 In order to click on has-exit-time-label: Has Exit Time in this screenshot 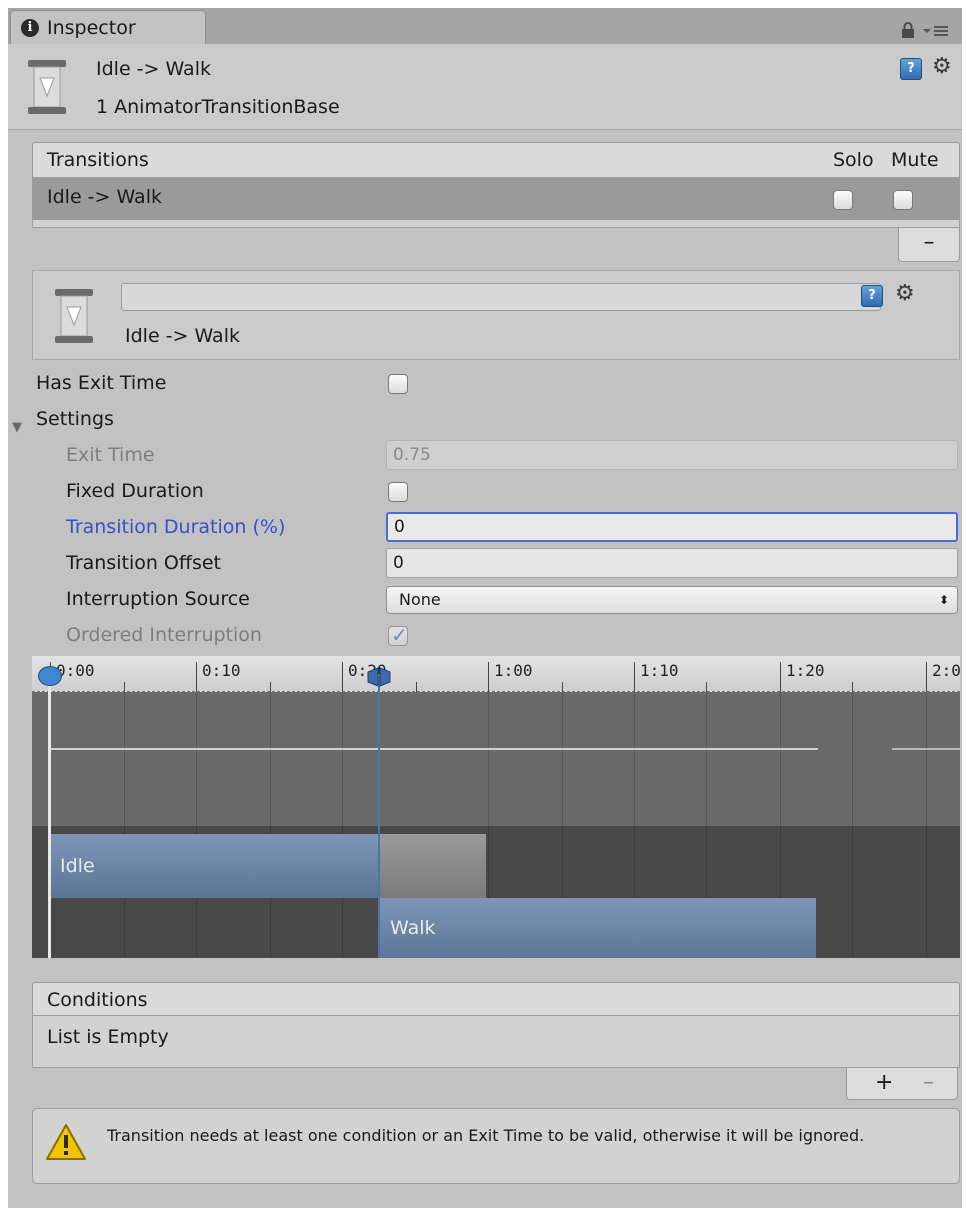, I will do `click(101, 383)`.